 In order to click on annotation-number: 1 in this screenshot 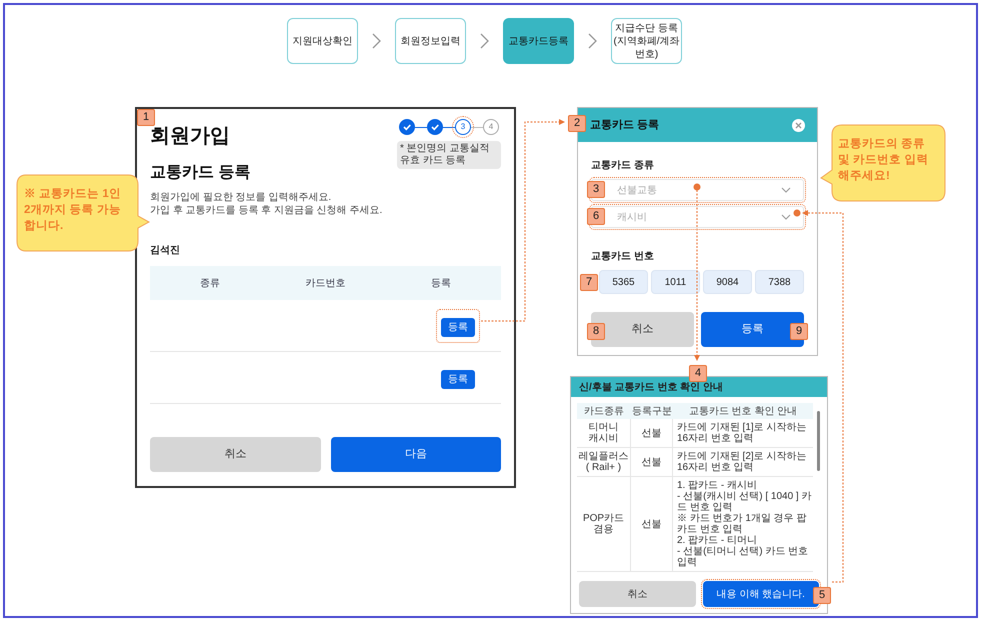, I will do `click(146, 117)`.